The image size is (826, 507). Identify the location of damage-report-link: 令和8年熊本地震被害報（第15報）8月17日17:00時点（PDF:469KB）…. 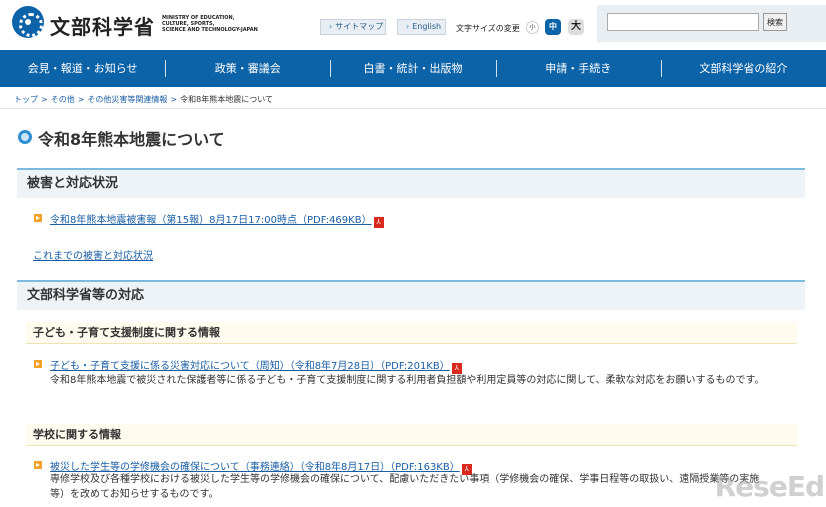
(217, 219).